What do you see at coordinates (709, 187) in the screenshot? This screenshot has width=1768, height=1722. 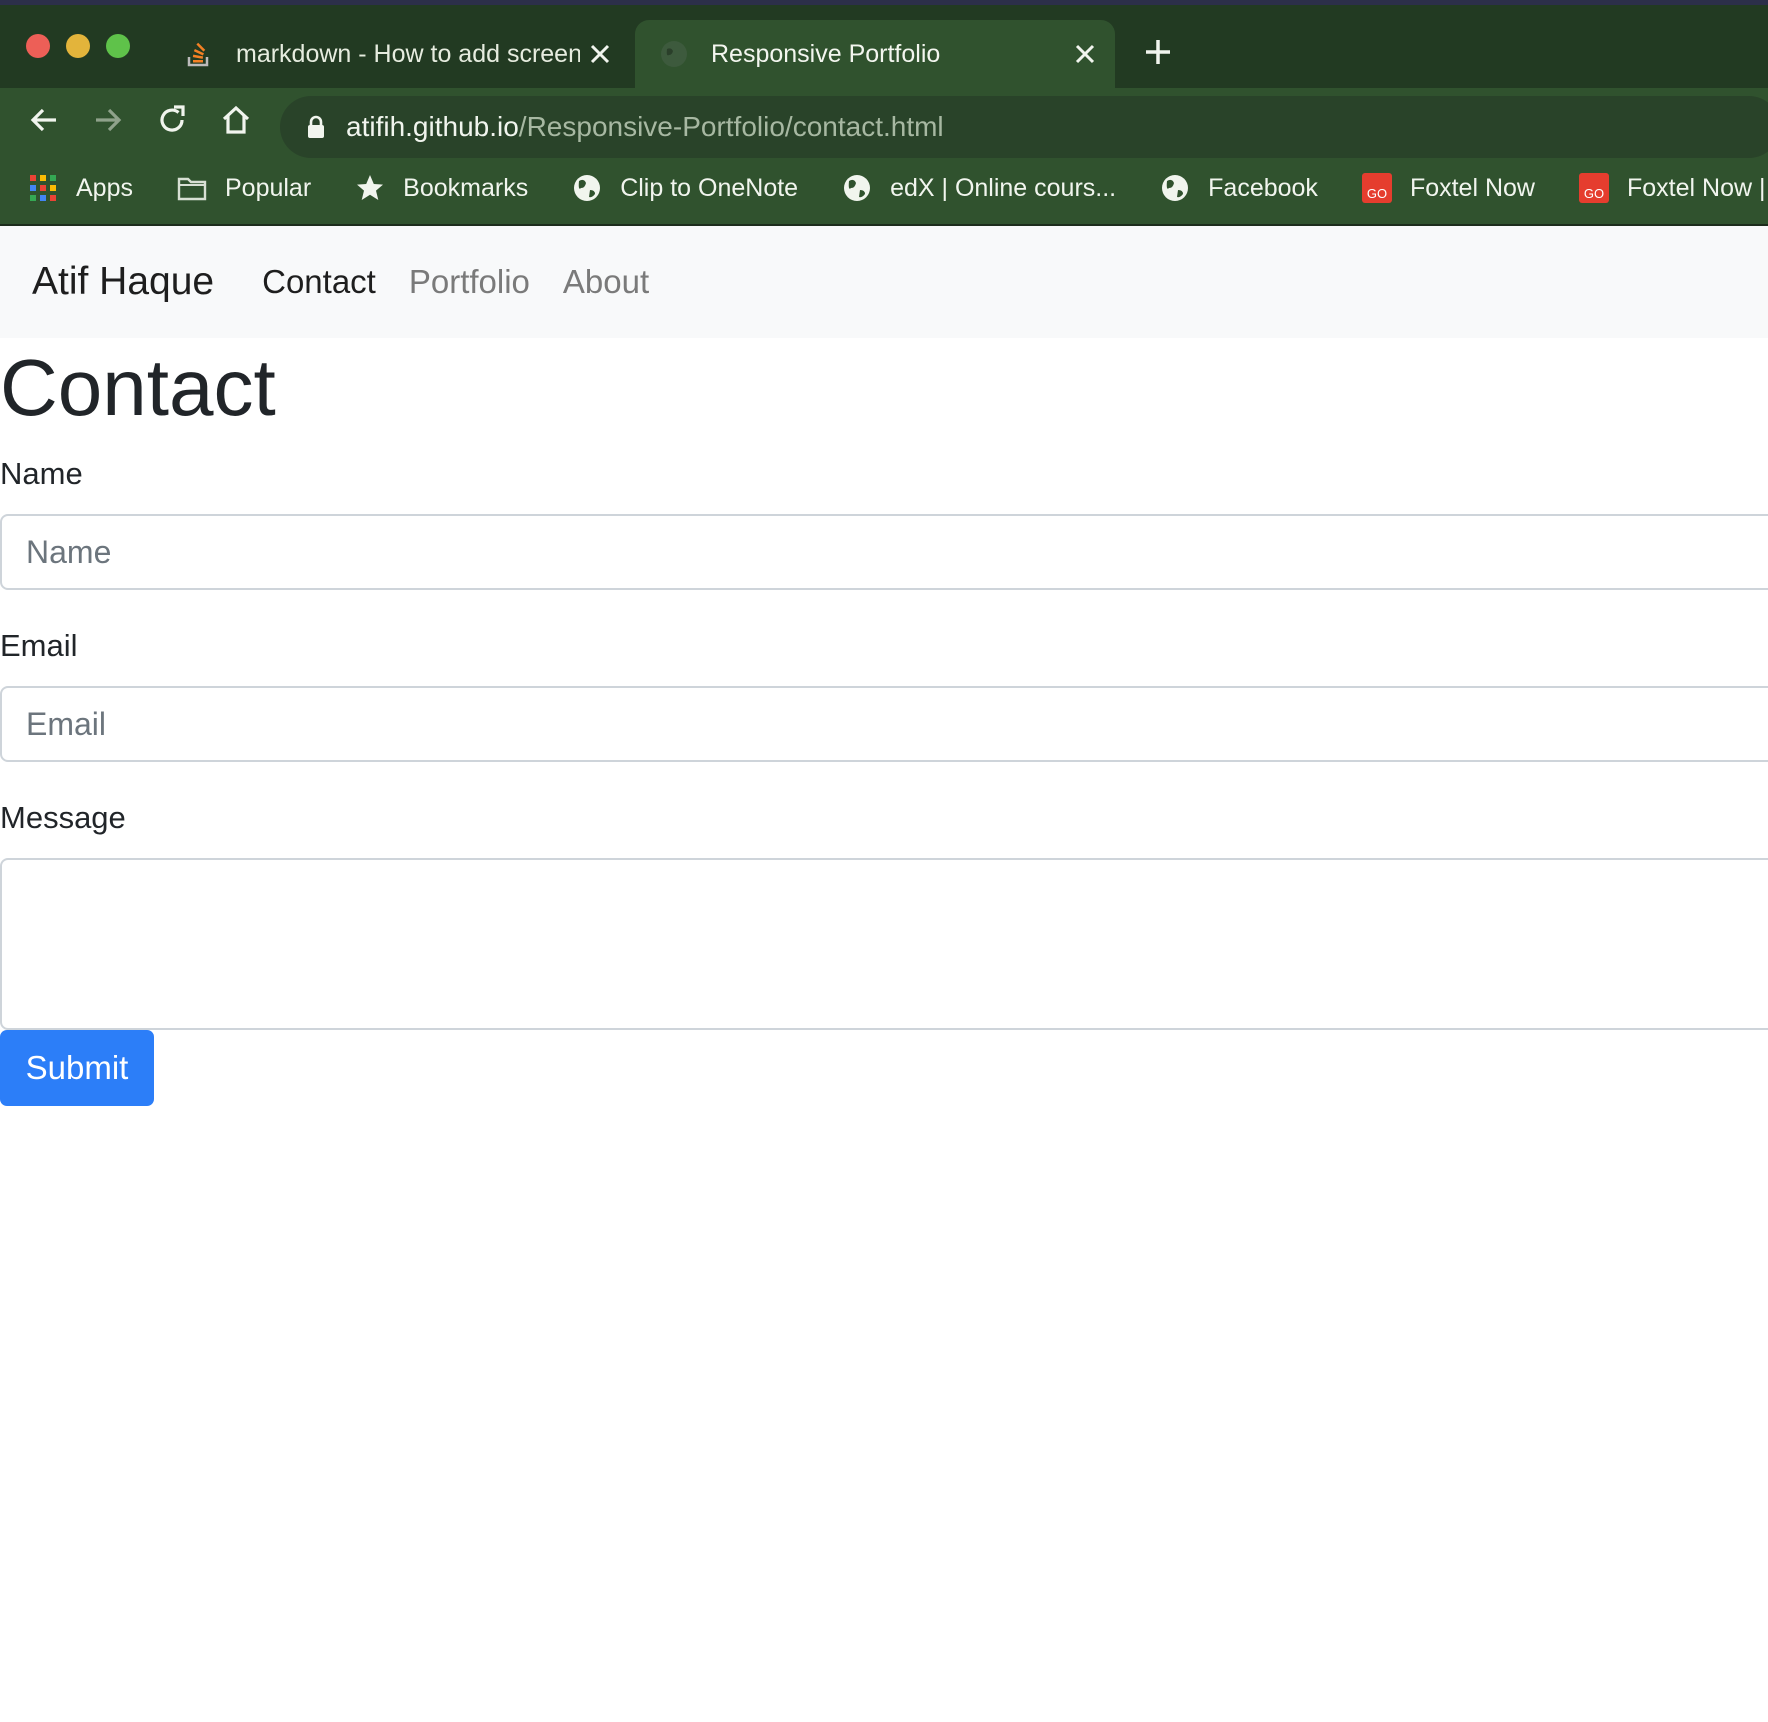 I see `bookmark-label: Clip to OneNote` at bounding box center [709, 187].